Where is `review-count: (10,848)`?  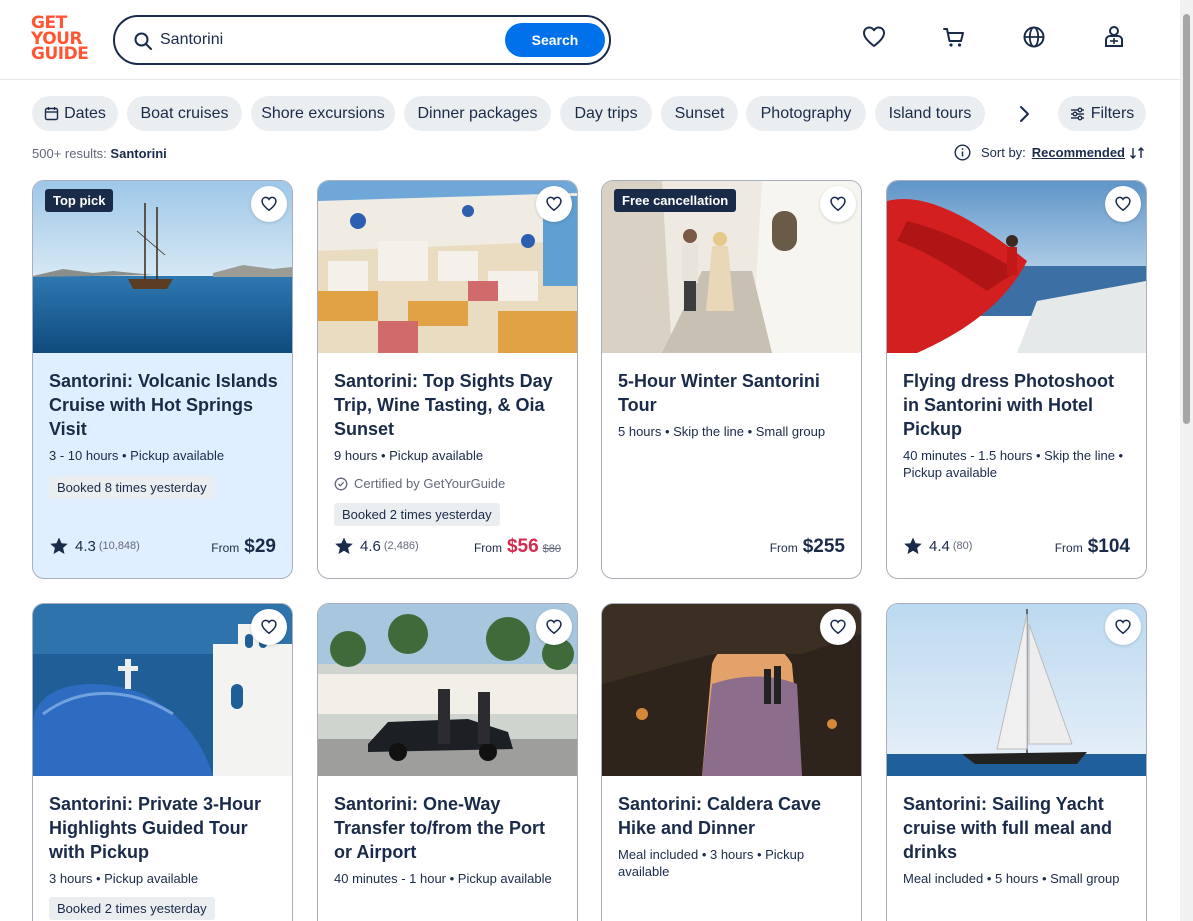
review-count: (10,848) is located at coordinates (119, 546).